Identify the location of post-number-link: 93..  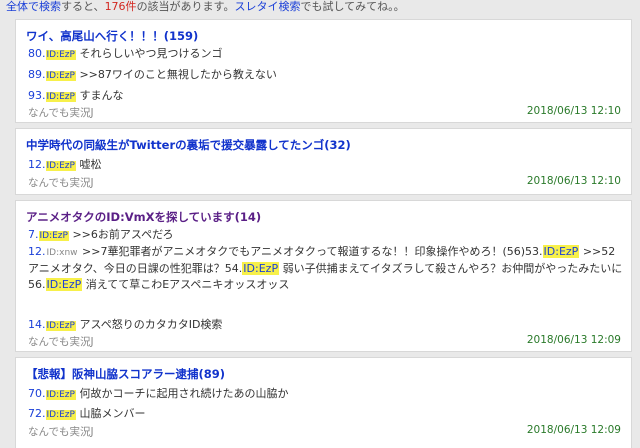
(37, 95).